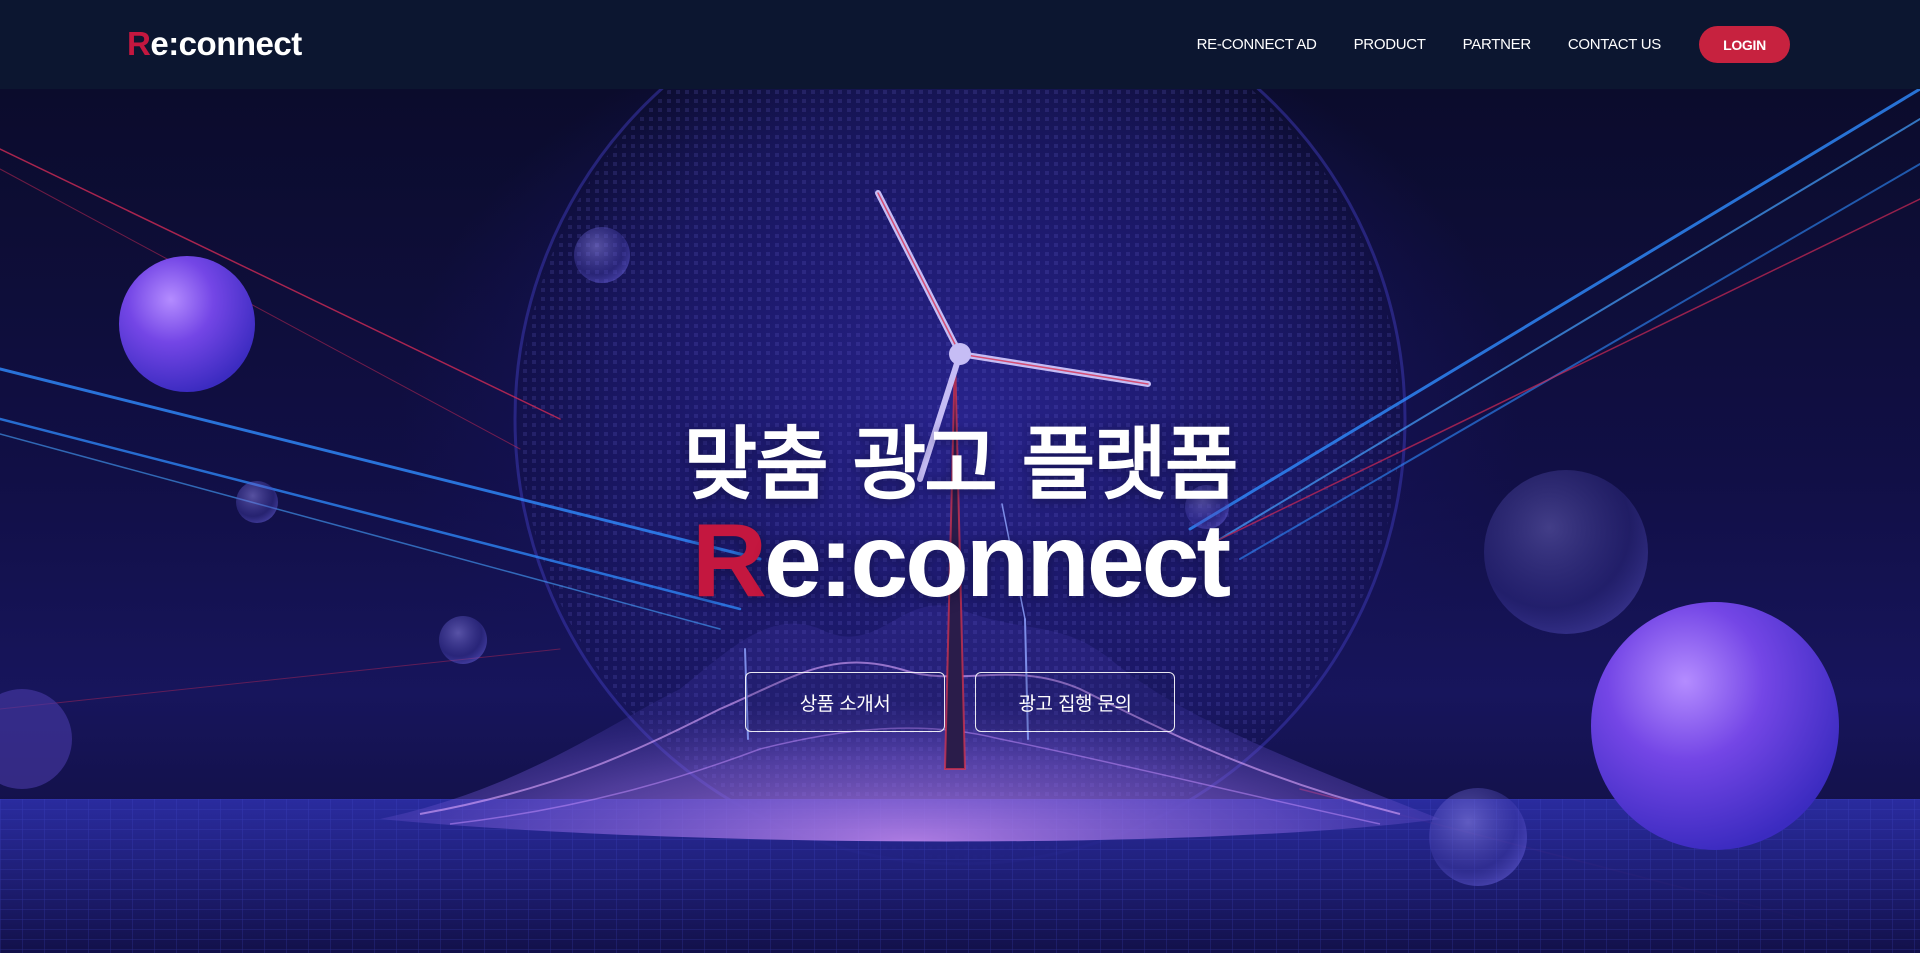 The height and width of the screenshot is (953, 1920). What do you see at coordinates (960, 702) in the screenshot?
I see `hero-buttons: 상품 소개서 광고 집행 문의` at bounding box center [960, 702].